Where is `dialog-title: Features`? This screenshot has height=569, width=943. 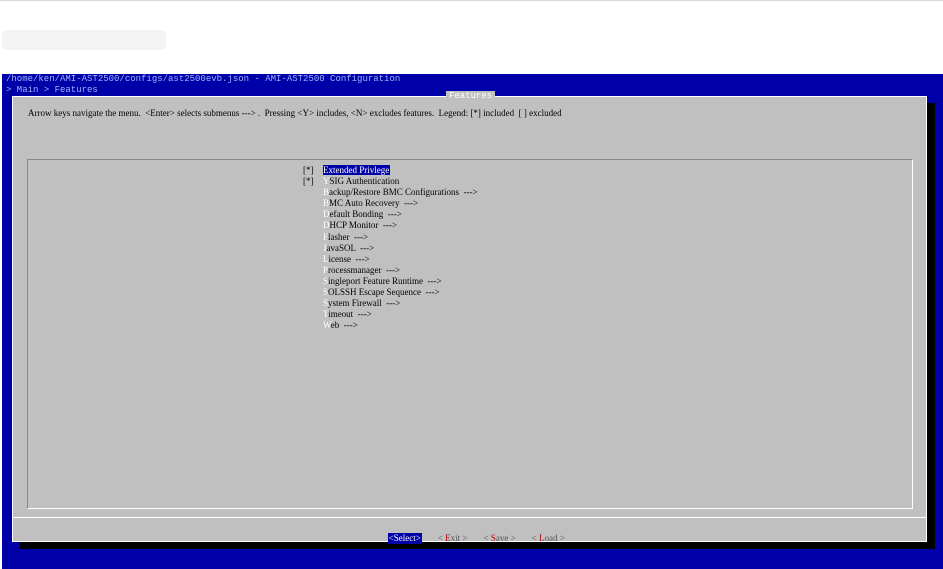 dialog-title: Features is located at coordinates (471, 96).